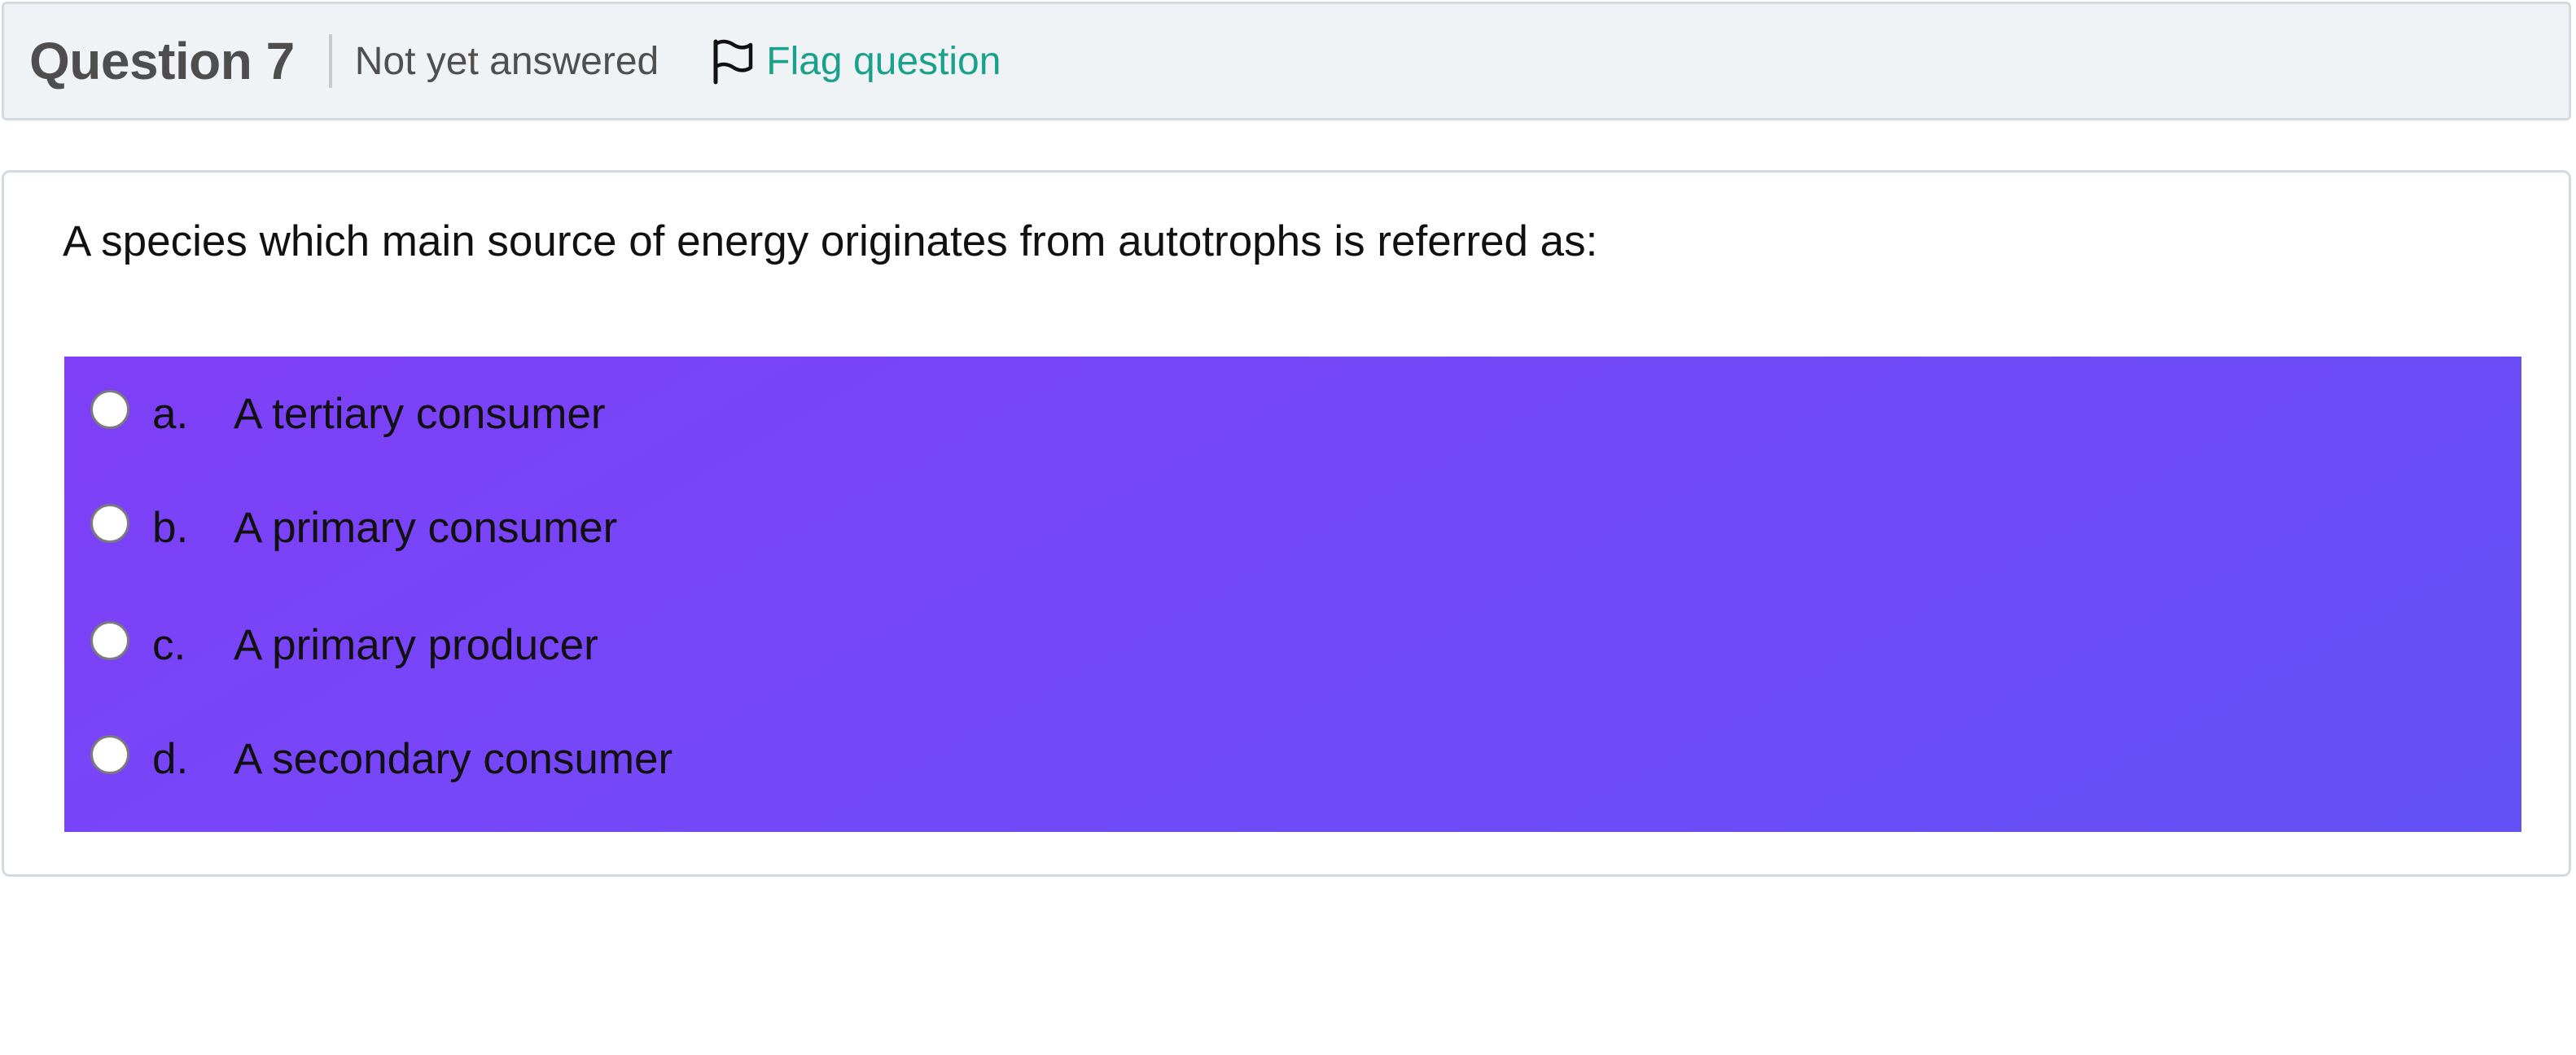 This screenshot has height=1055, width=2576. What do you see at coordinates (109, 641) in the screenshot?
I see `answer-radio-c` at bounding box center [109, 641].